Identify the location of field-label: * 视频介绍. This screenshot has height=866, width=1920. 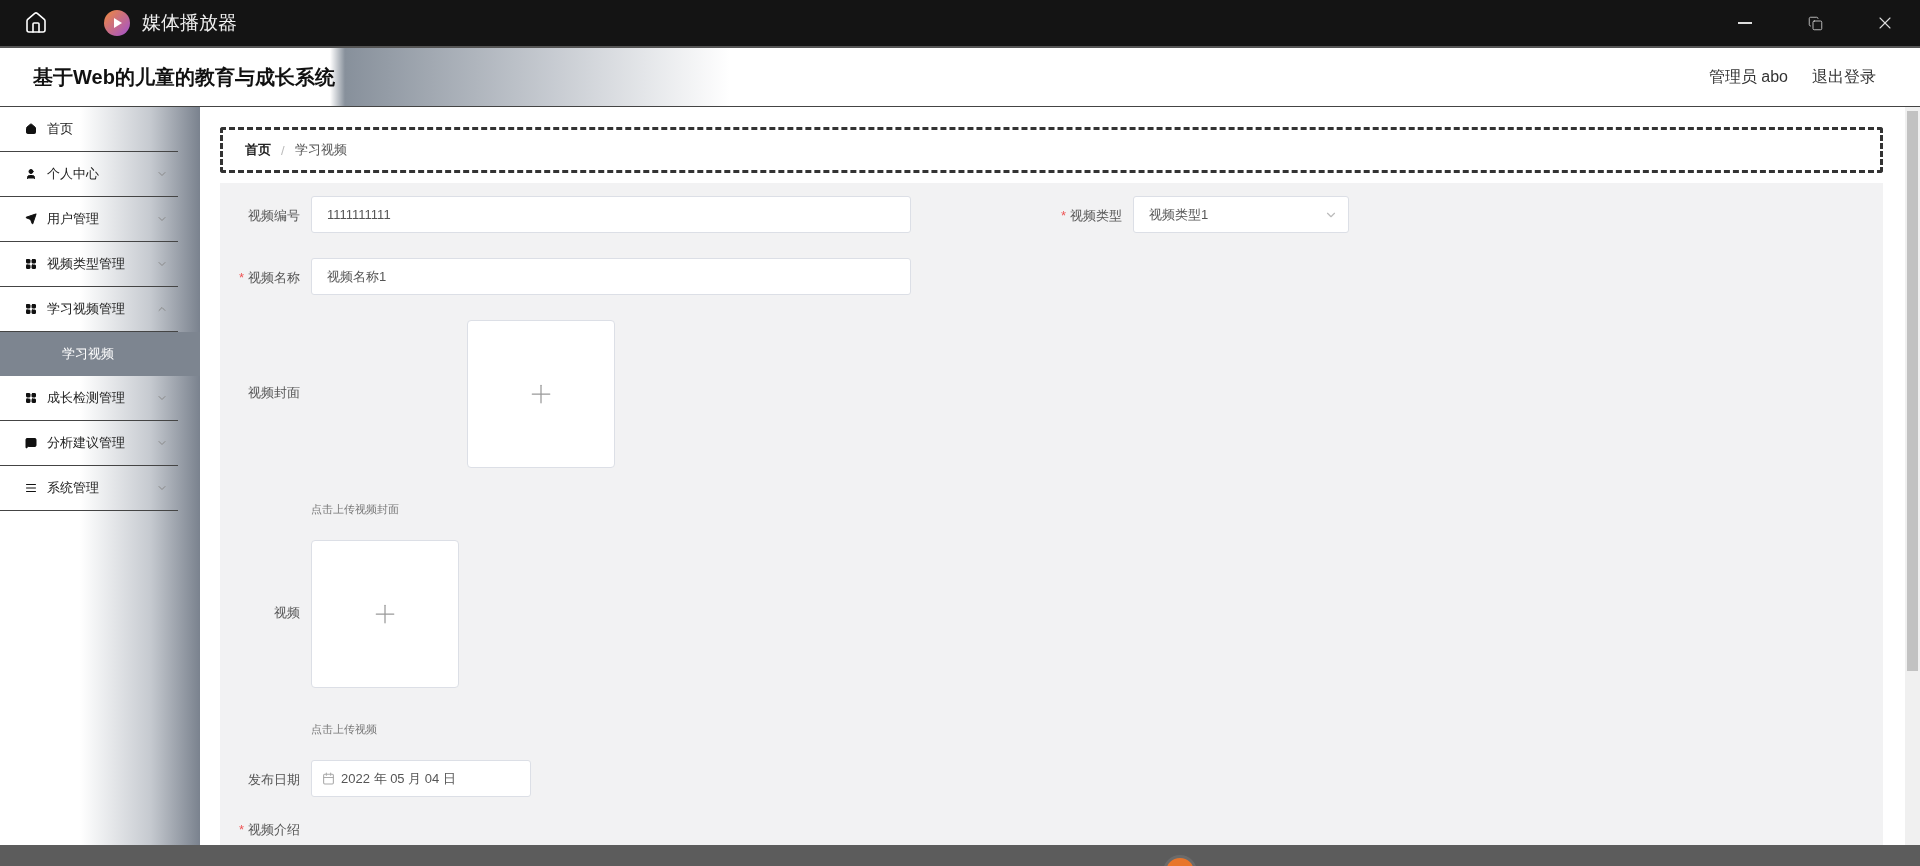
(269, 830).